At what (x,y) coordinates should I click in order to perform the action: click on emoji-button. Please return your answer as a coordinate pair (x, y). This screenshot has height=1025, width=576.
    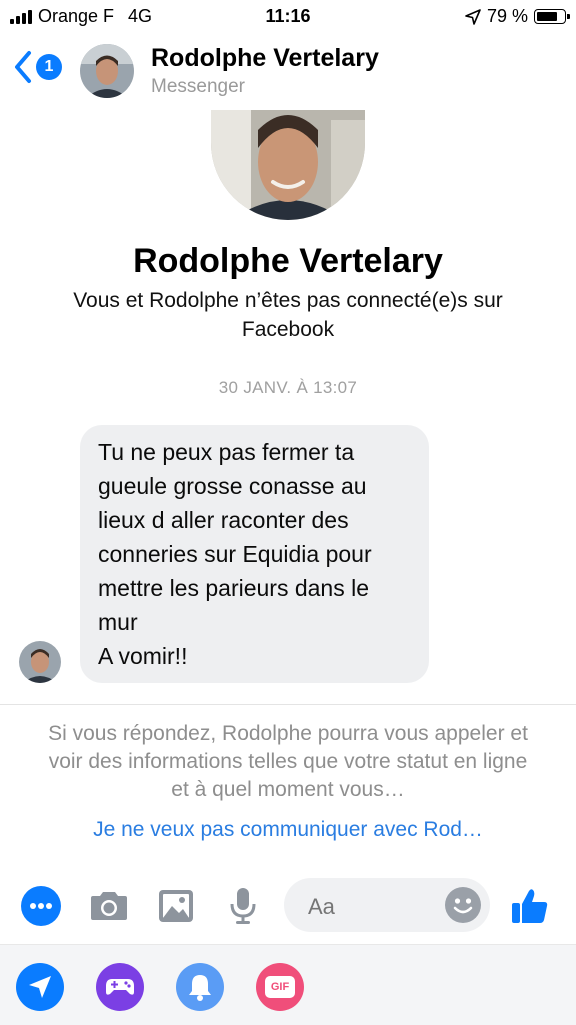
    Looking at the image, I should click on (463, 905).